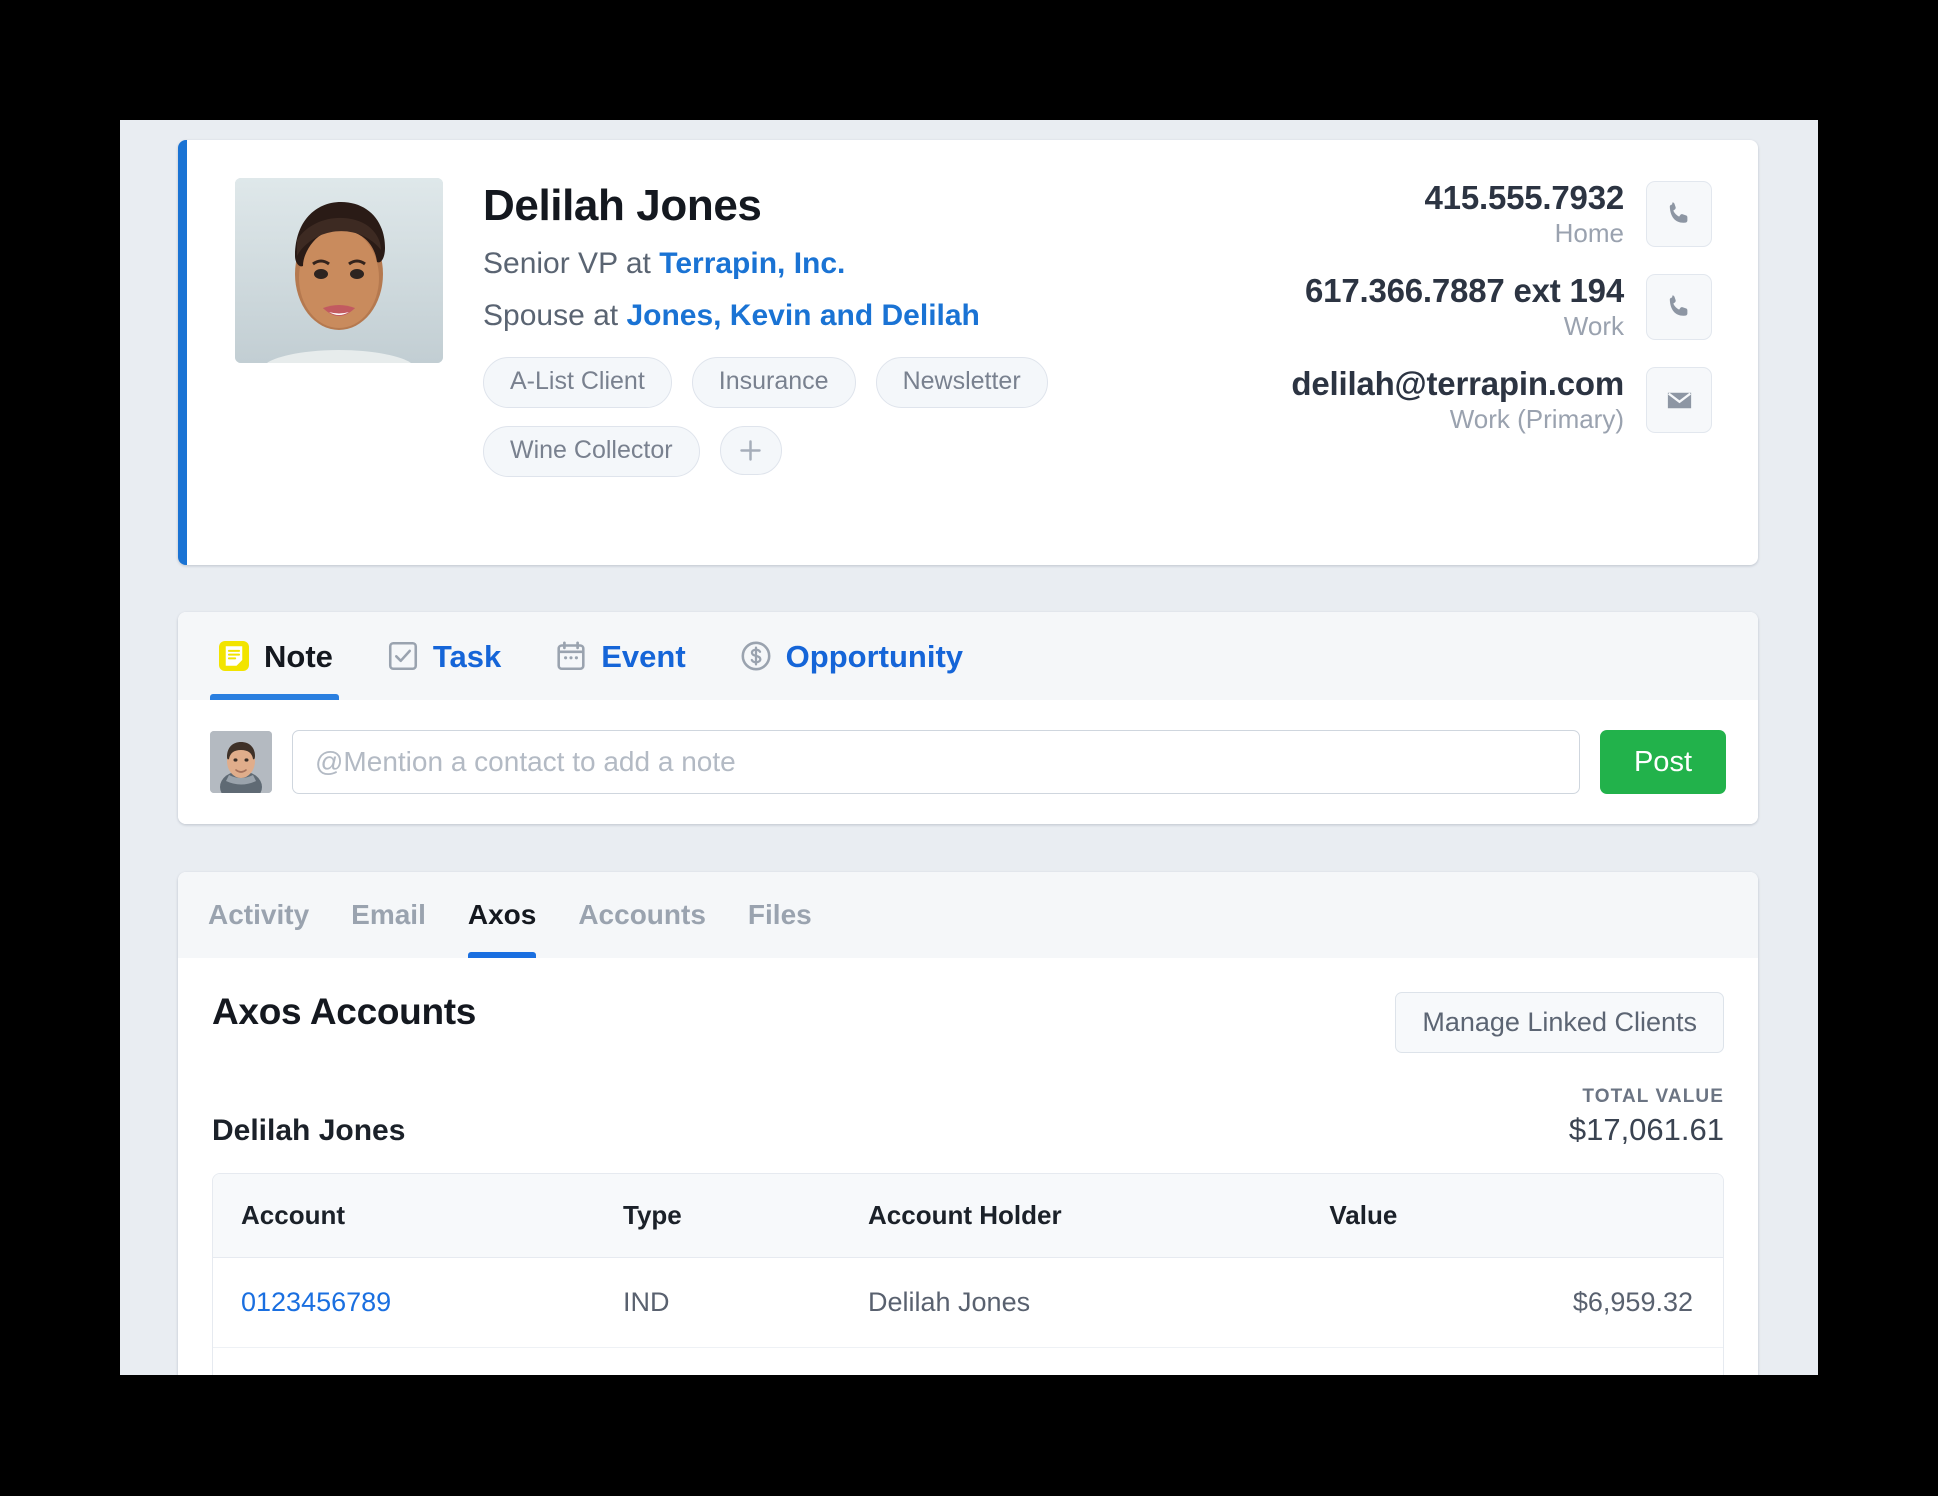  What do you see at coordinates (502, 915) in the screenshot?
I see `tab-axos: Axos` at bounding box center [502, 915].